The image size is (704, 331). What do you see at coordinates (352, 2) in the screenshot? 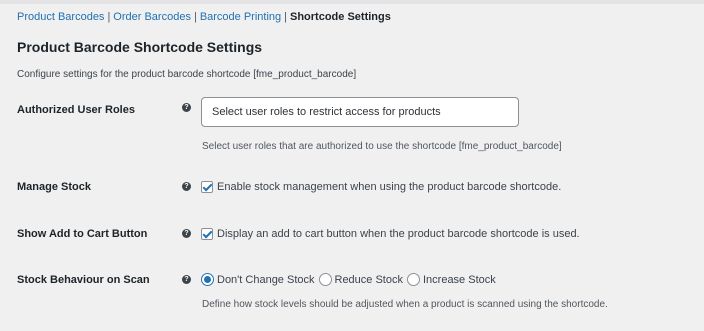
I see `top-bar` at bounding box center [352, 2].